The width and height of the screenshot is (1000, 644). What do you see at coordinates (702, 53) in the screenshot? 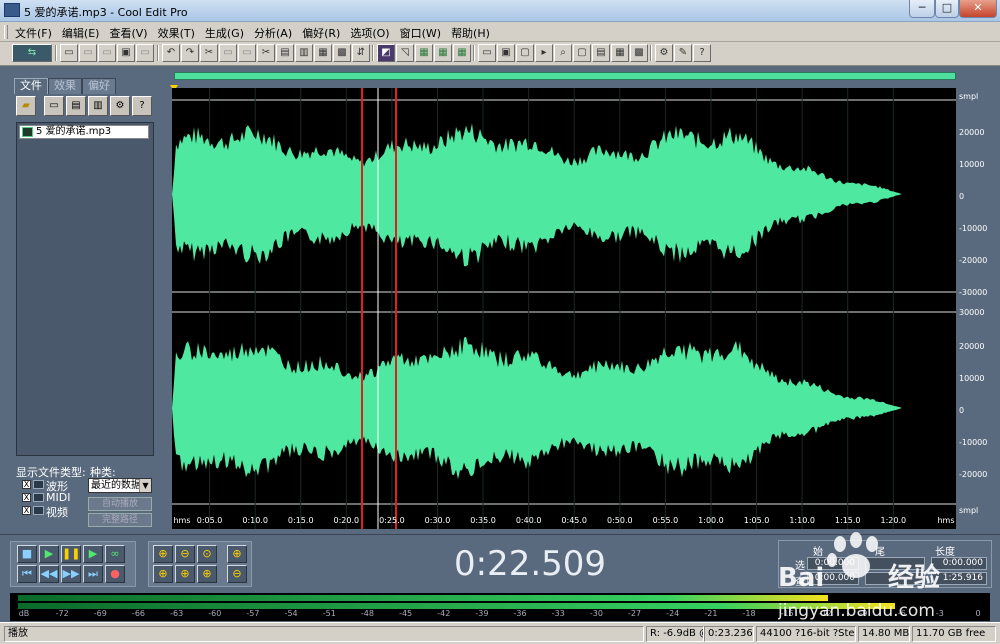
I see `help-icon: ?` at bounding box center [702, 53].